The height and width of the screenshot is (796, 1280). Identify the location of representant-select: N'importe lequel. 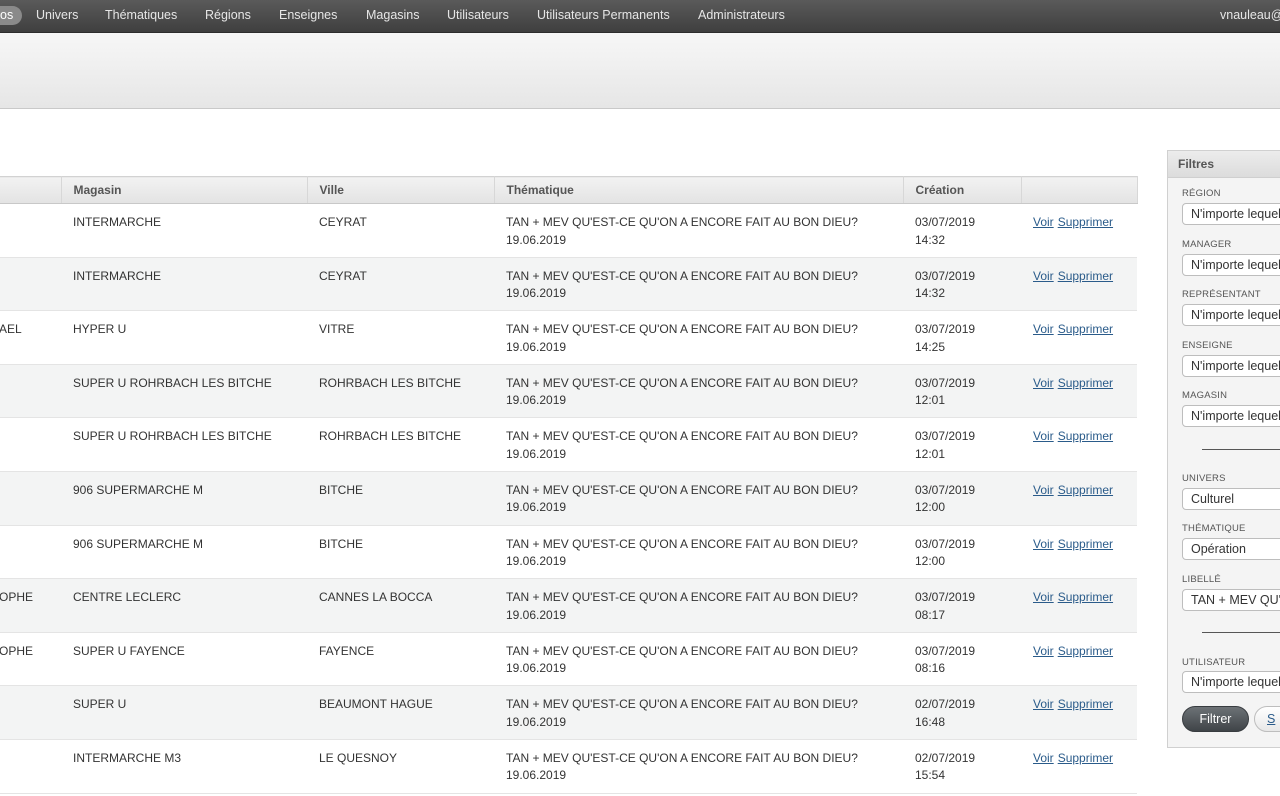
(1231, 315).